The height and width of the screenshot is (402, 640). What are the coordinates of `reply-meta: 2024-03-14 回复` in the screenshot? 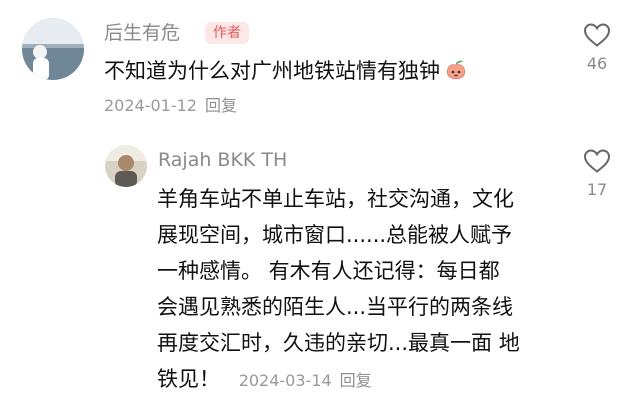 It's located at (305, 380).